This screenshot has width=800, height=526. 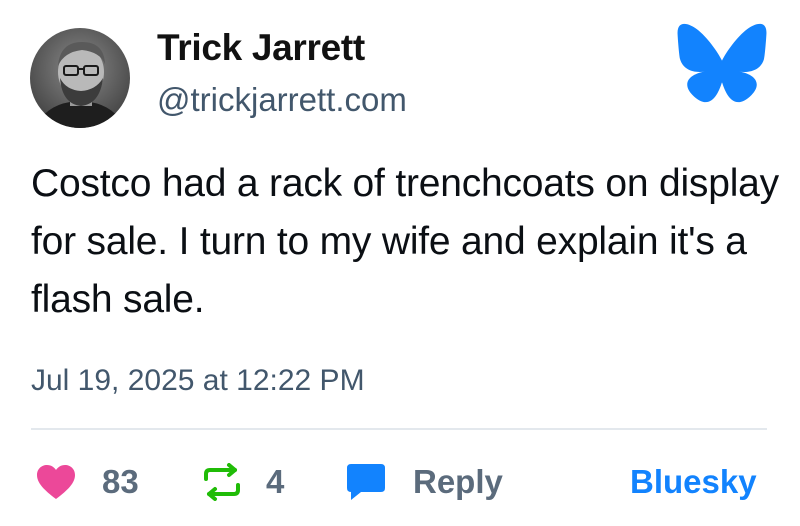 What do you see at coordinates (261, 48) in the screenshot?
I see `author-display-name: Trick Jarrett` at bounding box center [261, 48].